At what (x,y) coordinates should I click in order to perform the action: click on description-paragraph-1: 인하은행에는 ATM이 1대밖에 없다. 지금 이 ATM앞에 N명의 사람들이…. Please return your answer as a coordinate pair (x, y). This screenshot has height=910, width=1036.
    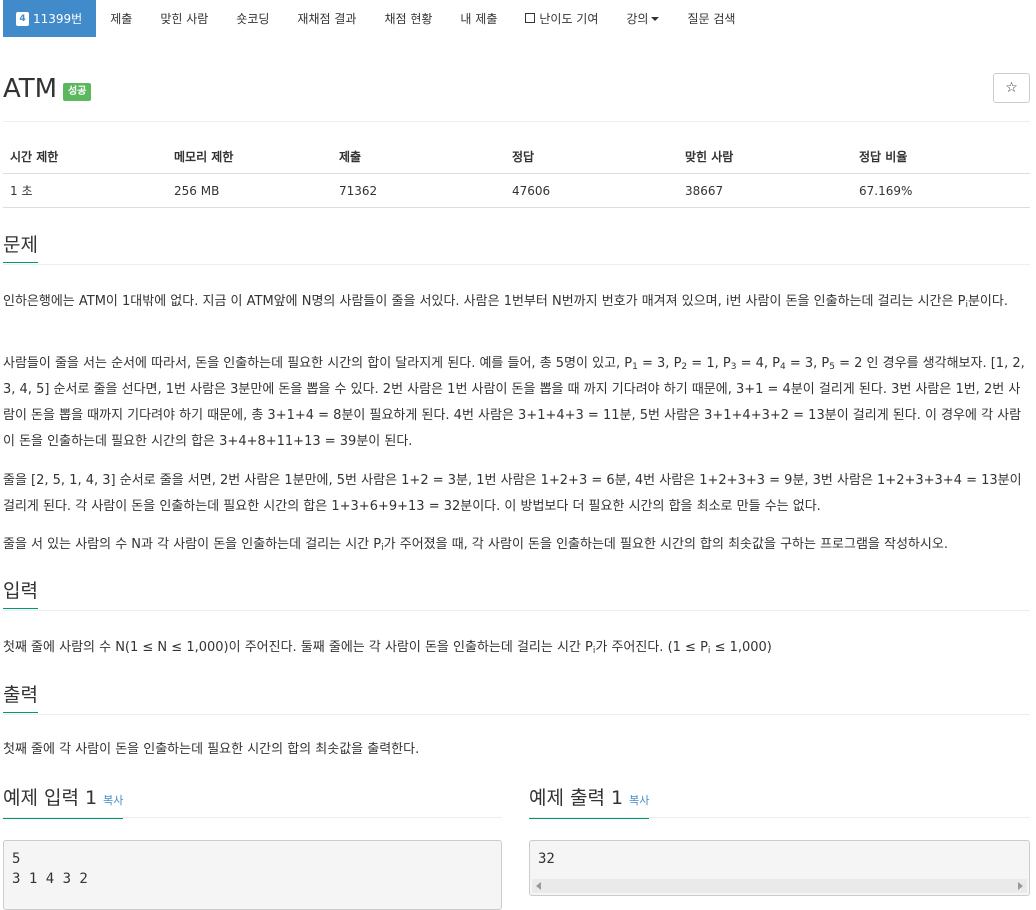
    Looking at the image, I should click on (505, 302).